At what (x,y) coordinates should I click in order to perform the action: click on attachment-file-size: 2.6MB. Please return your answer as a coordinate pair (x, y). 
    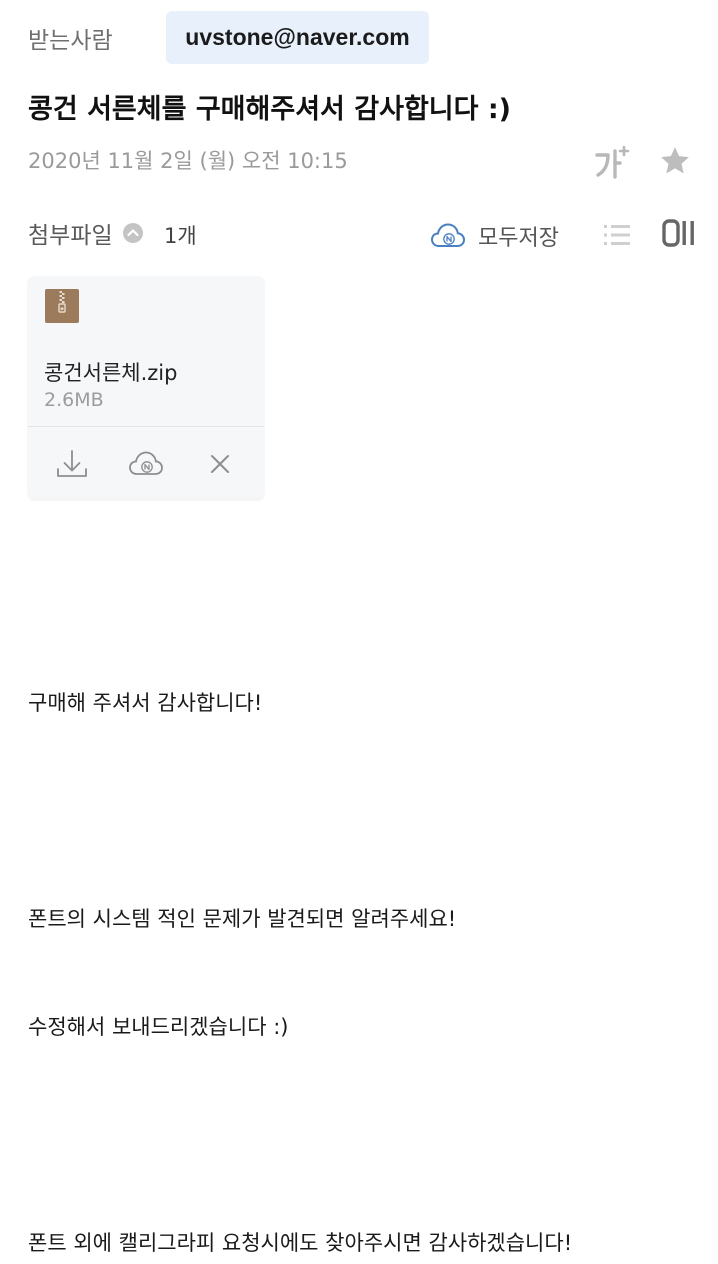
    Looking at the image, I should click on (74, 400).